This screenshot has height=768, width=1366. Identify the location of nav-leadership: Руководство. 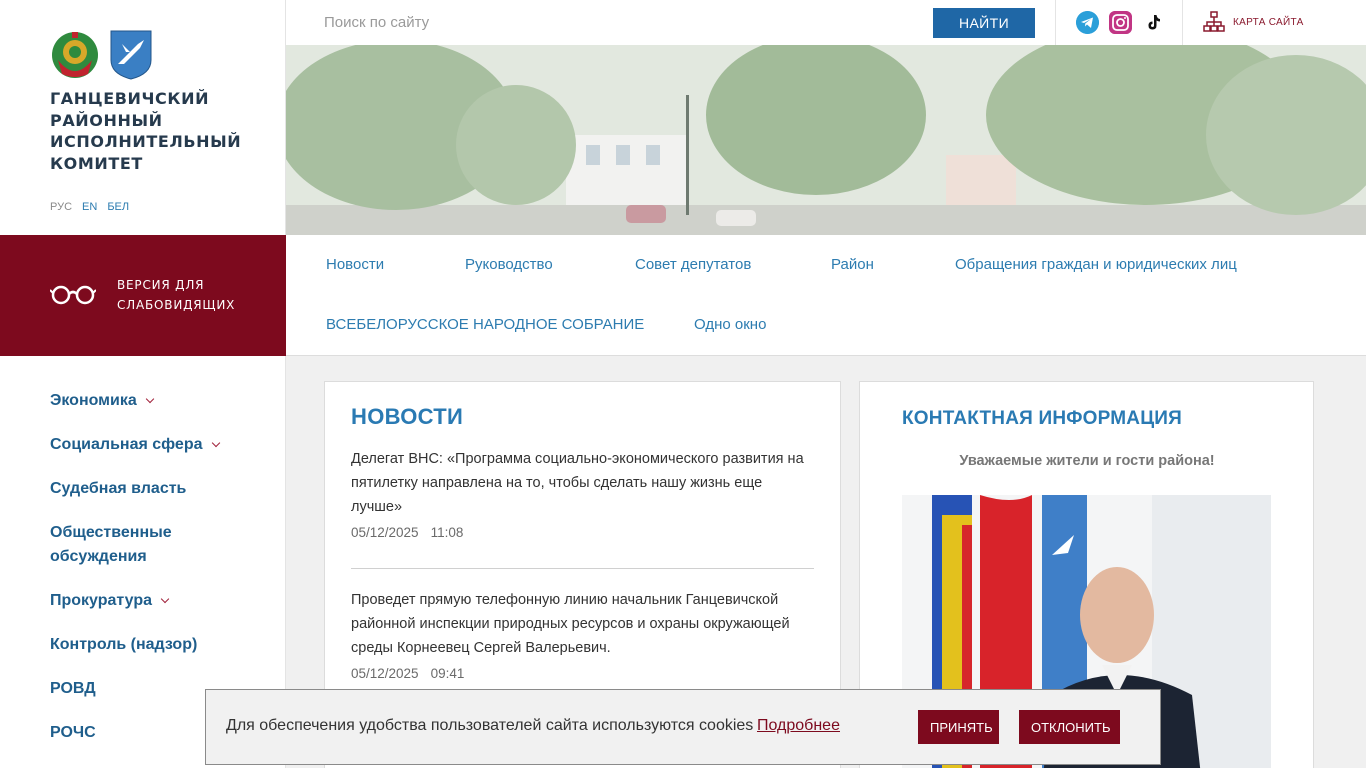
(509, 264).